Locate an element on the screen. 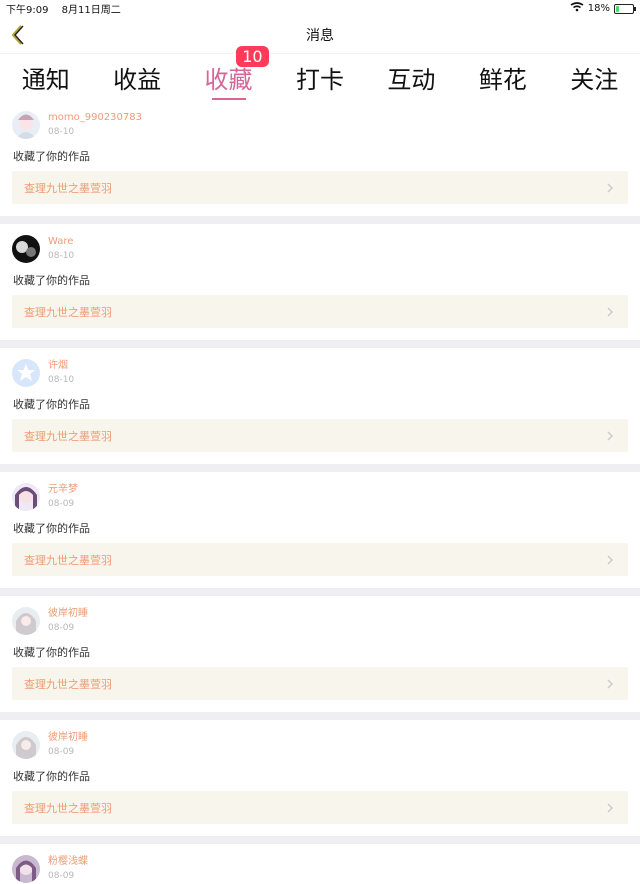 This screenshot has height=884, width=640. user-name: 许烟 is located at coordinates (61, 366).